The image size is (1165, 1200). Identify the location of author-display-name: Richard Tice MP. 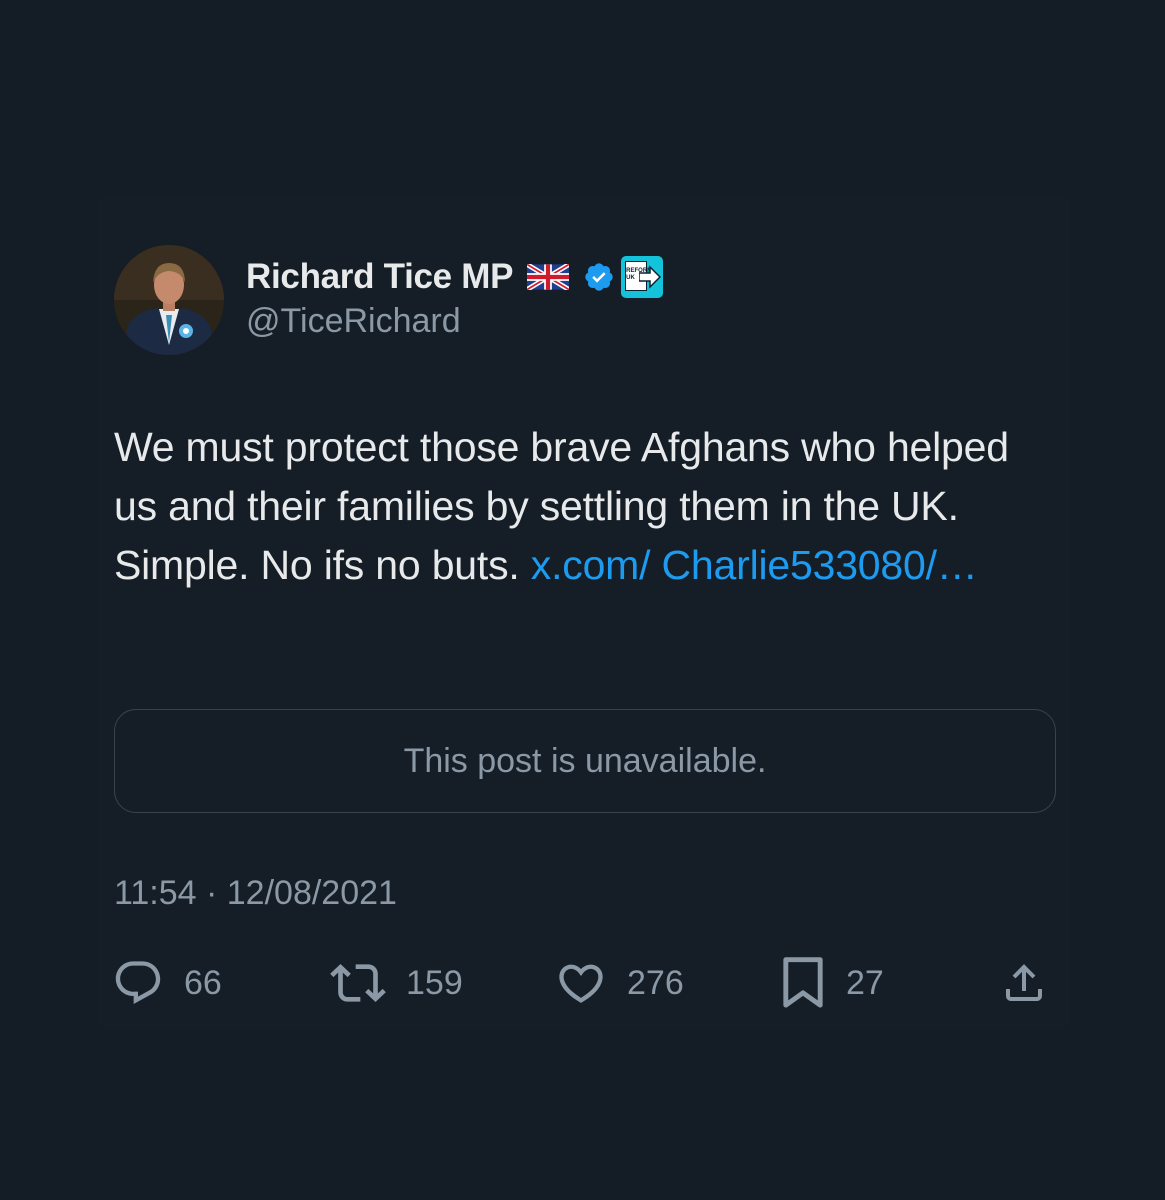
(379, 277).